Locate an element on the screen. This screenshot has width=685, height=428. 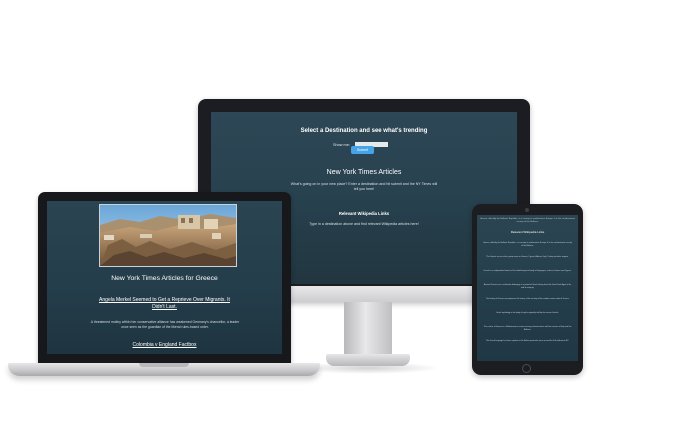
nyt-articles-heading: New York Times Articles for Greece is located at coordinates (164, 278).